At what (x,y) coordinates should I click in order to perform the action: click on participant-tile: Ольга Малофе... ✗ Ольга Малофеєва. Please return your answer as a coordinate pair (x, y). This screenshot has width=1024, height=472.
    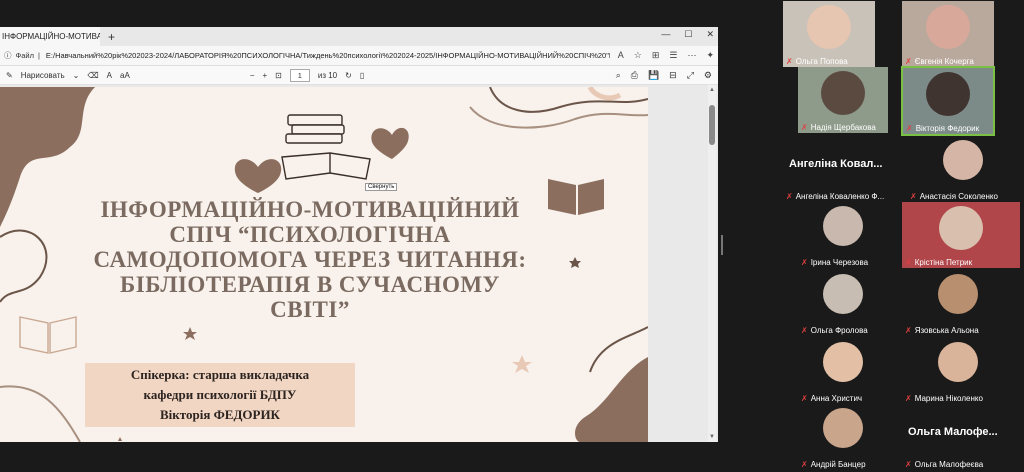
    Looking at the image, I should click on (961, 437).